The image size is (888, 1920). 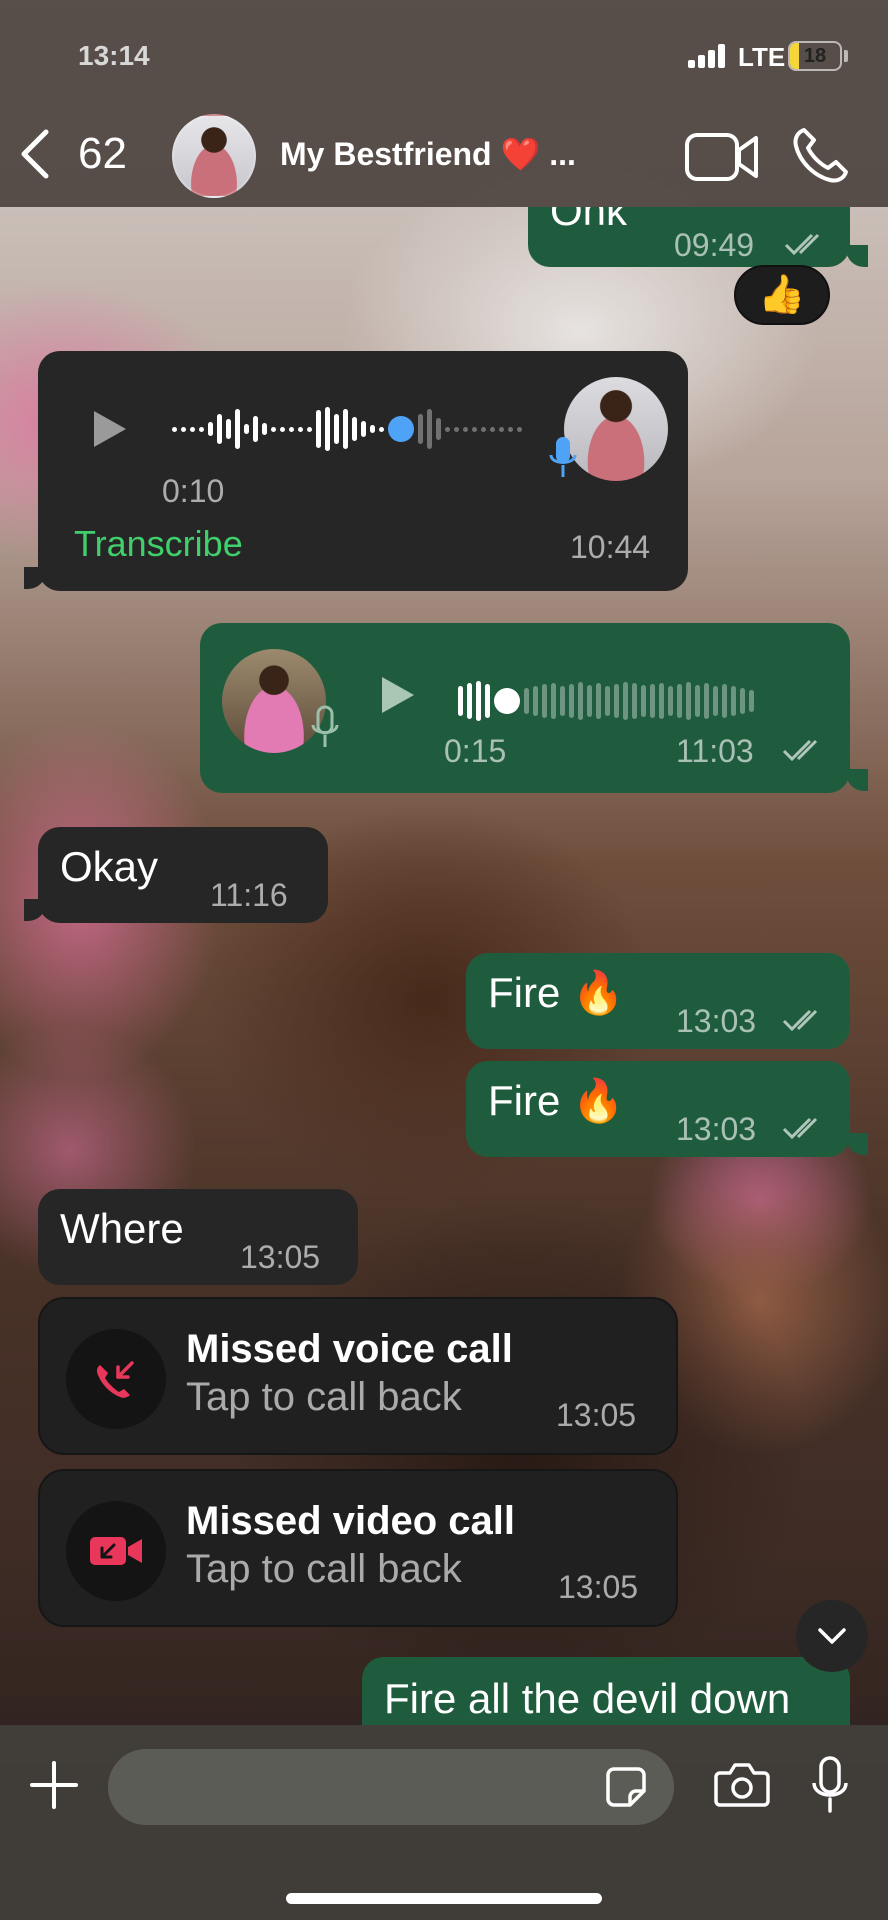 I want to click on transcribe-link: Transcribe, so click(x=158, y=544).